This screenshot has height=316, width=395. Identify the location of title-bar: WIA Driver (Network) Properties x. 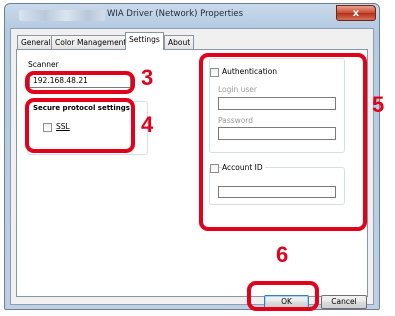
(192, 16).